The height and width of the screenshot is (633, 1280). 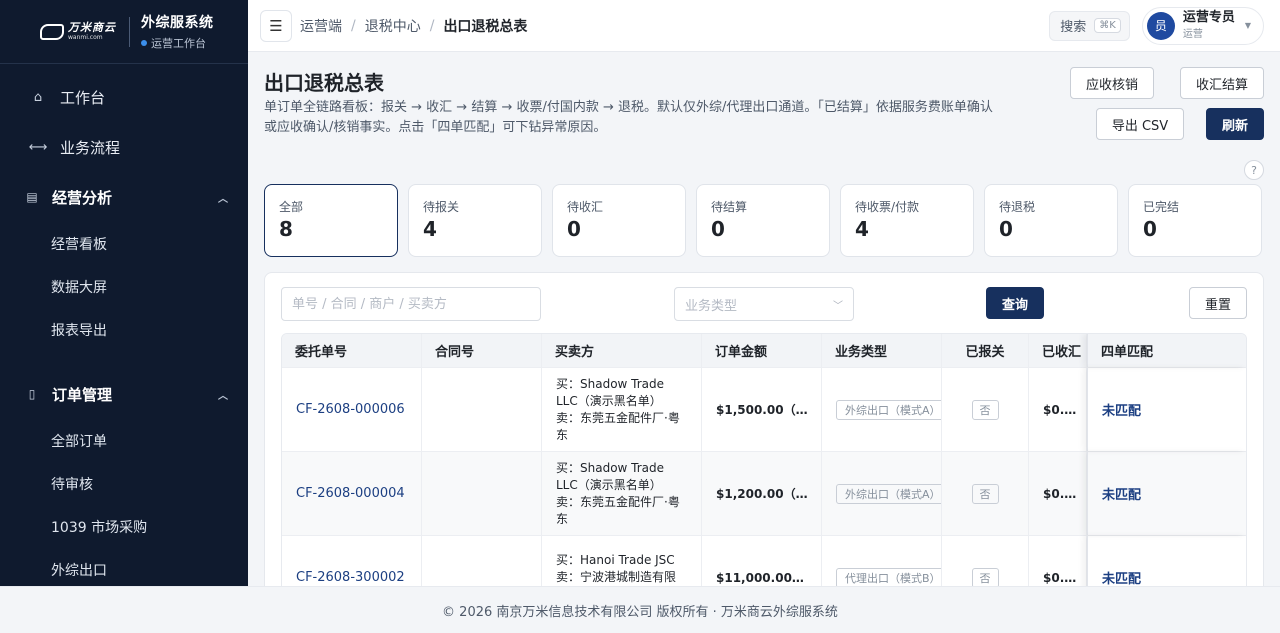 What do you see at coordinates (768, 410) in the screenshot?
I see `amount-text: $1,500.00（美元）` at bounding box center [768, 410].